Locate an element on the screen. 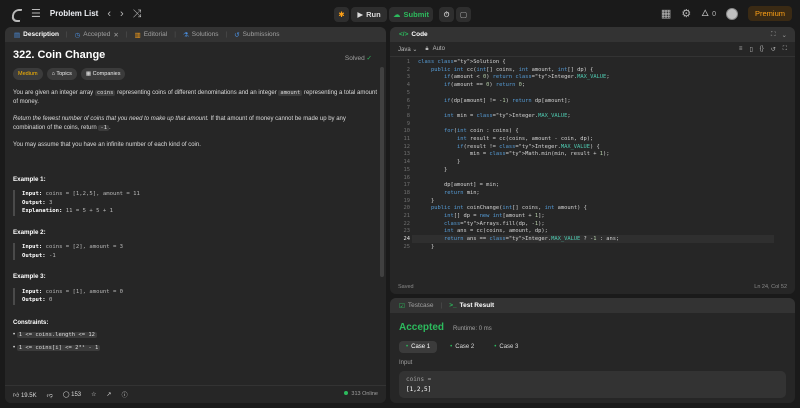 This screenshot has height=408, width=800. online-count: 313 Online is located at coordinates (361, 394).